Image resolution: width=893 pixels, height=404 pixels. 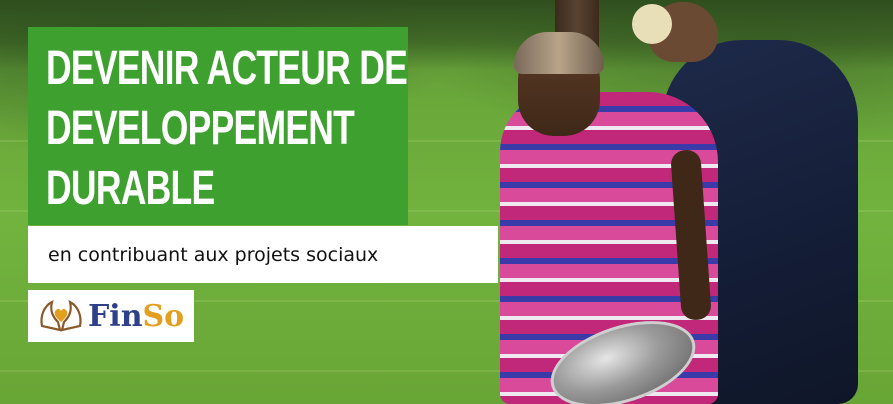 I want to click on finso-logo: FinSo, so click(x=111, y=316).